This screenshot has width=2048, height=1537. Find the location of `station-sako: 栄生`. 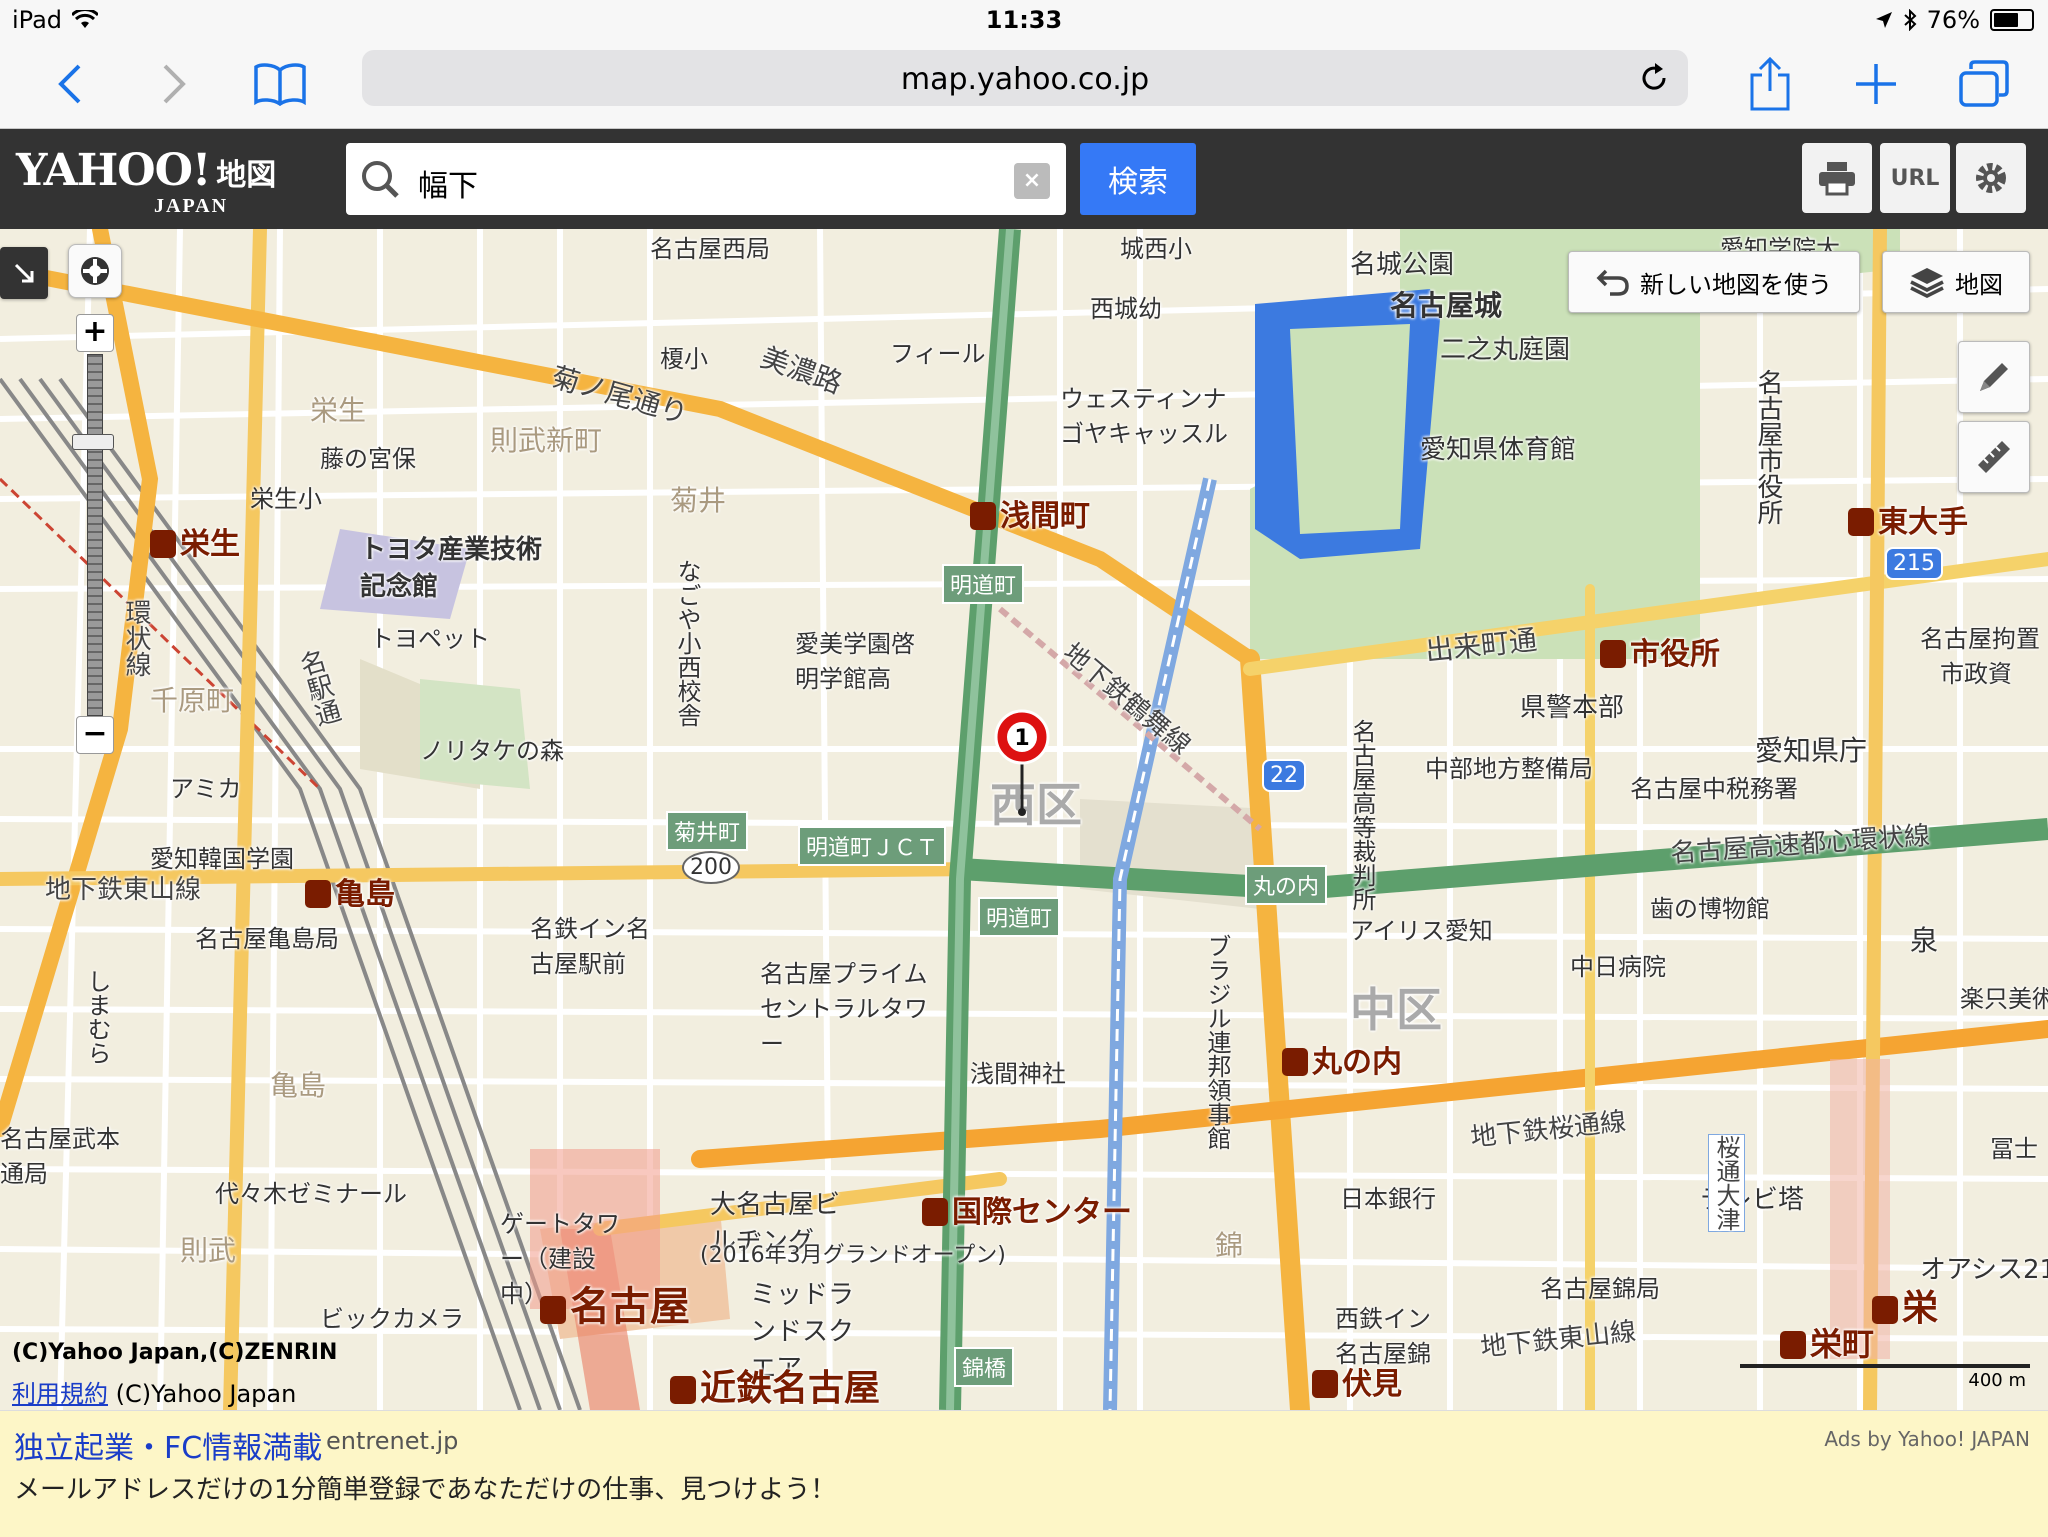

station-sako: 栄生 is located at coordinates (195, 541).